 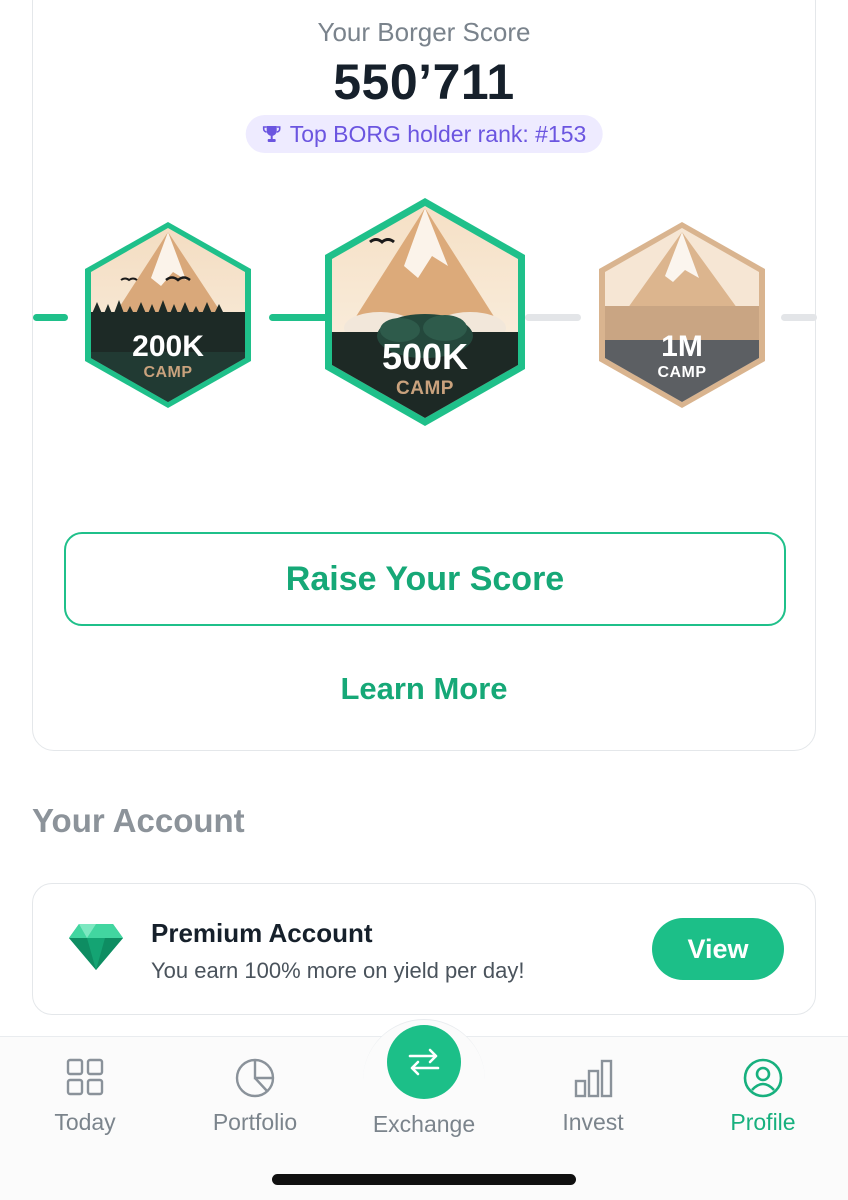 I want to click on diamond-icon, so click(x=96, y=947).